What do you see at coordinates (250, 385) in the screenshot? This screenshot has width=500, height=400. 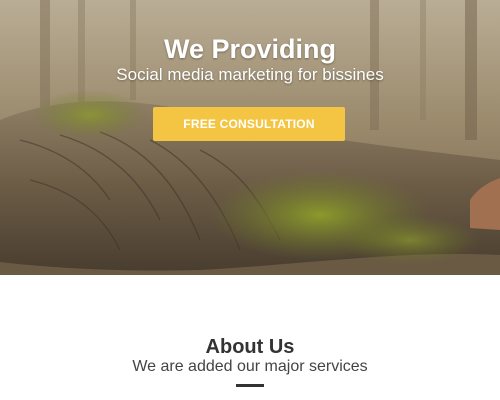 I see `section-divider` at bounding box center [250, 385].